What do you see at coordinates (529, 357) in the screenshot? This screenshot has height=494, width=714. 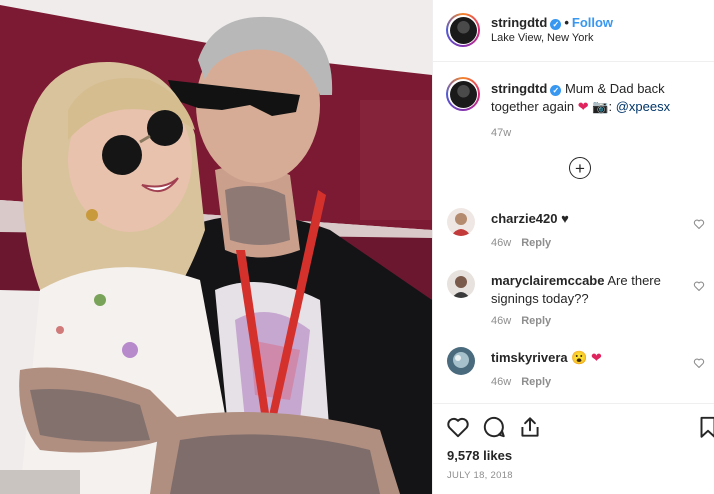 I see `comment-username: timskyrivera` at bounding box center [529, 357].